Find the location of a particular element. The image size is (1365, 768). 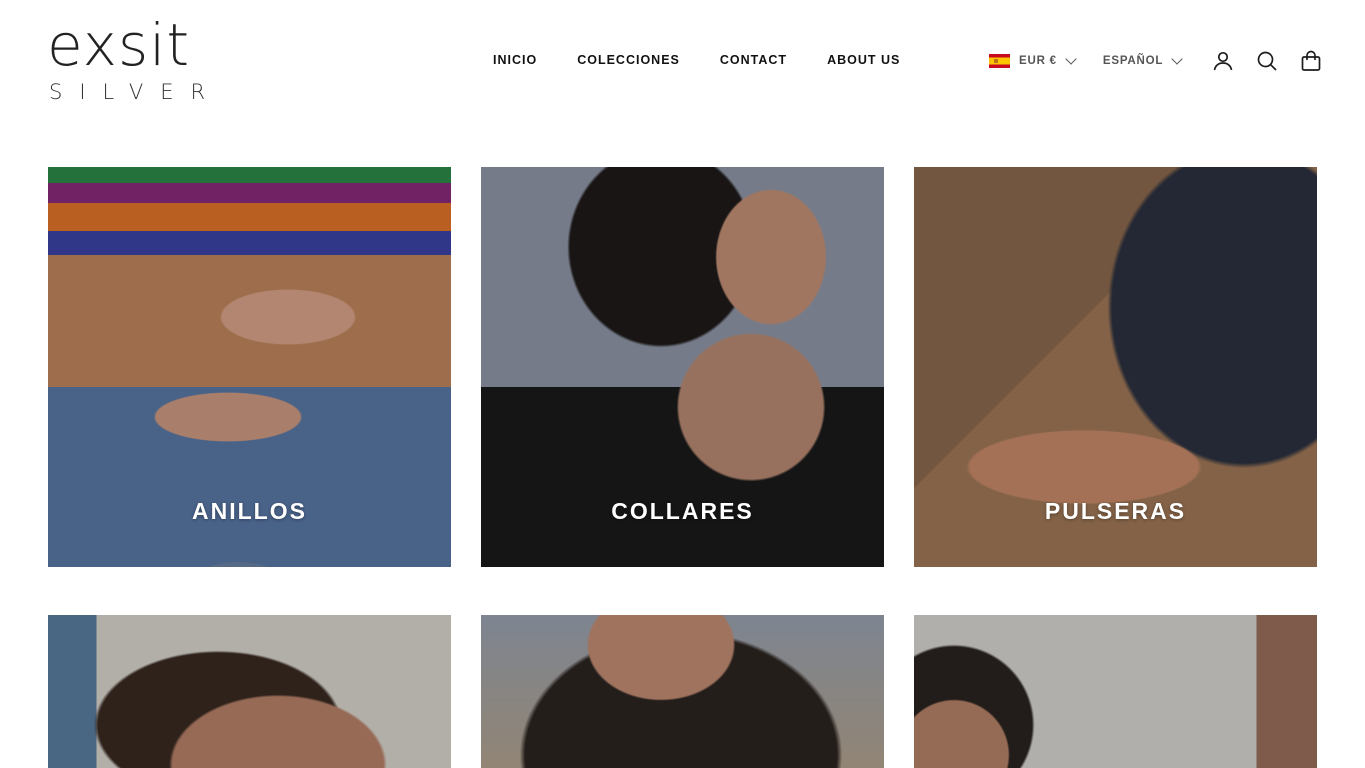

nav-link-colecciones: COLECCIONES is located at coordinates (628, 60).